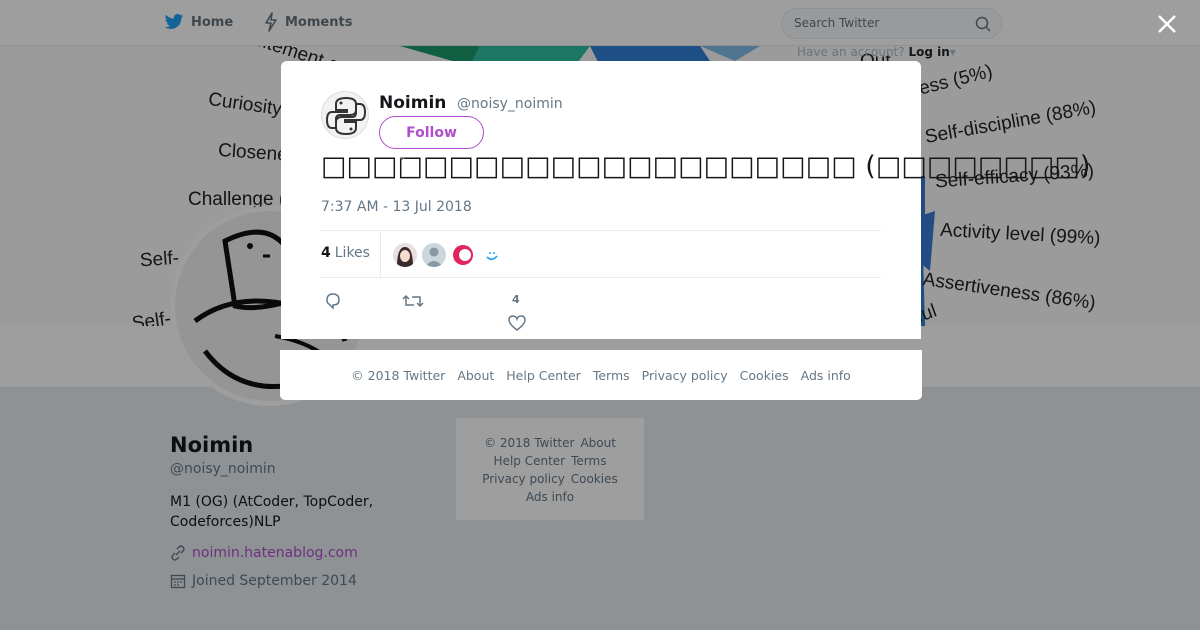  I want to click on login-prompt: Have an account? Log in▾, so click(876, 52).